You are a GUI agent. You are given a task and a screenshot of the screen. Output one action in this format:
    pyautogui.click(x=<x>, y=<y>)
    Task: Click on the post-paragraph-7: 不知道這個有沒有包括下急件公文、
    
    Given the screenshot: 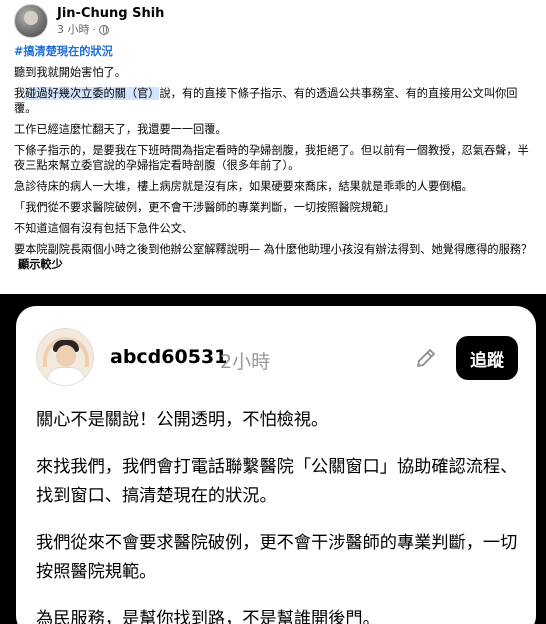 What is the action you would take?
    pyautogui.click(x=104, y=228)
    